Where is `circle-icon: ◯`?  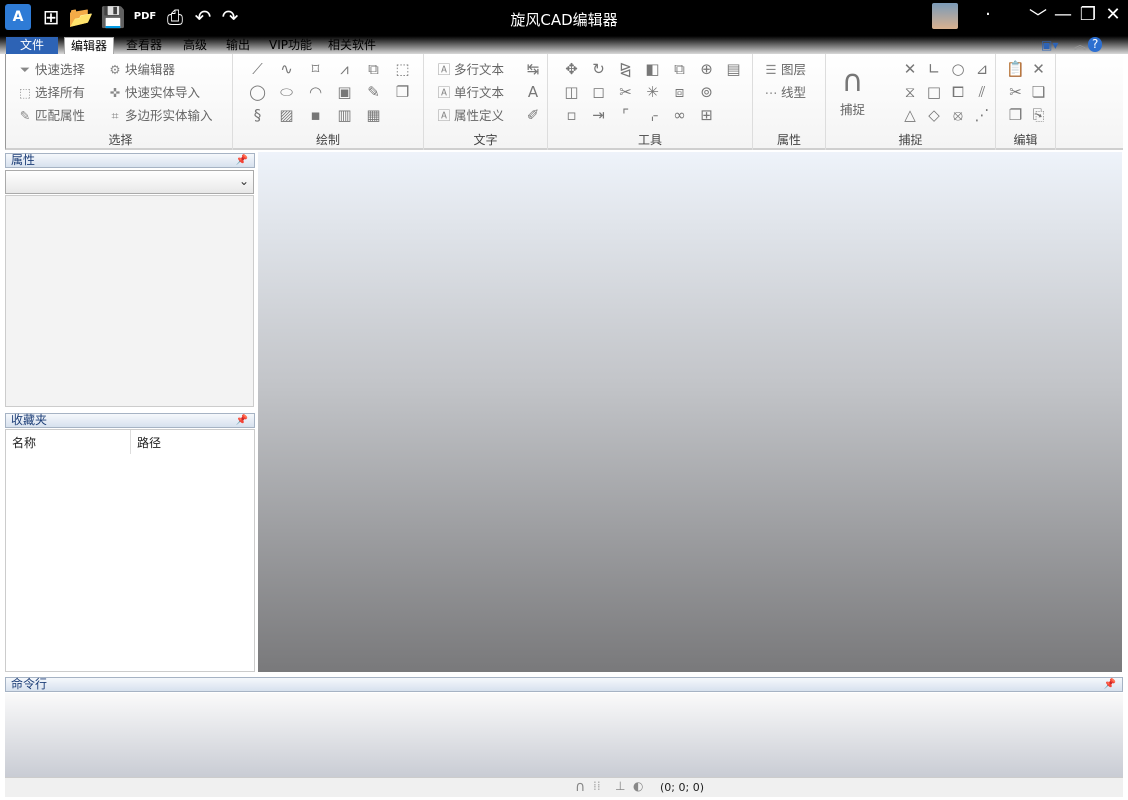
circle-icon: ◯ is located at coordinates (257, 92).